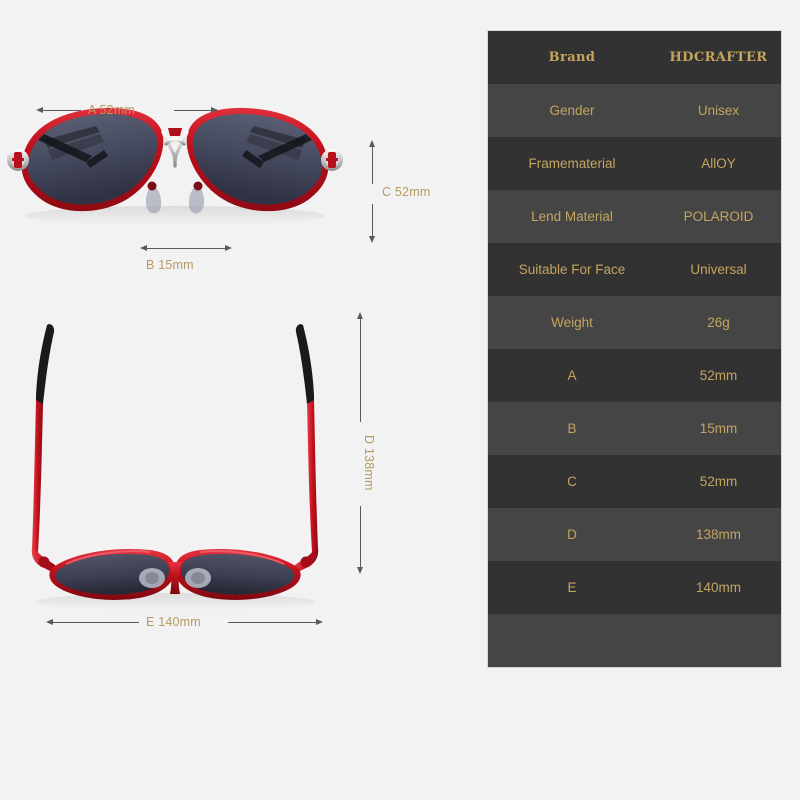 This screenshot has width=800, height=800. Describe the element at coordinates (634, 163) in the screenshot. I see `table-row: Framematerial AllOY` at that location.